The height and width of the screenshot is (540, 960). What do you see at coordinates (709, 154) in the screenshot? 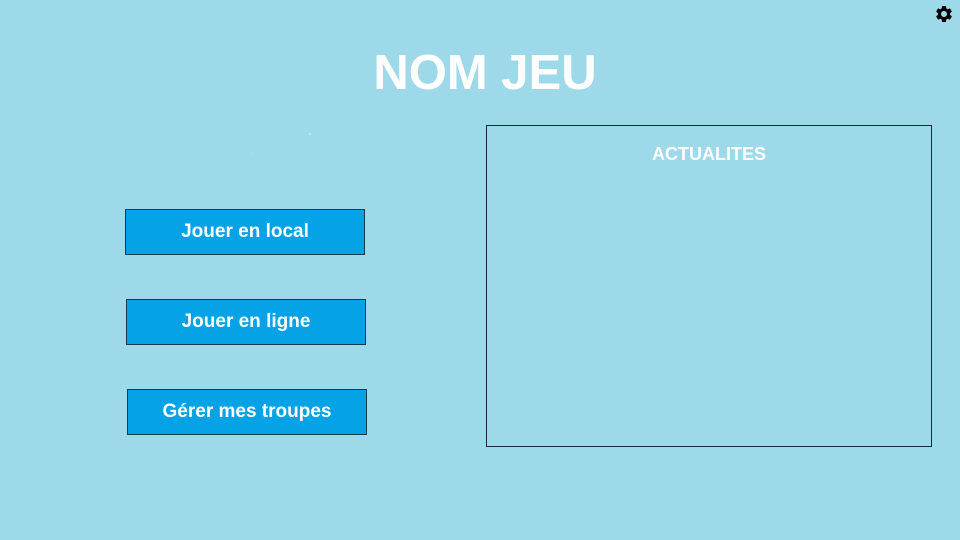
I see `news-title: ACTUALITES` at bounding box center [709, 154].